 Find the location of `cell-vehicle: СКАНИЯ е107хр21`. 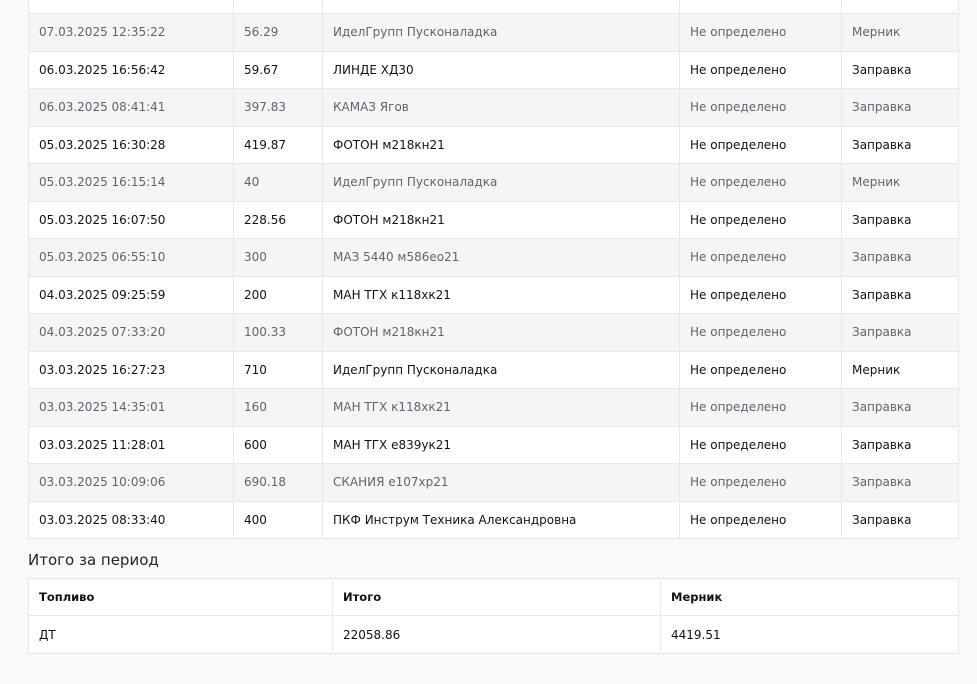

cell-vehicle: СКАНИЯ е107хр21 is located at coordinates (501, 482).